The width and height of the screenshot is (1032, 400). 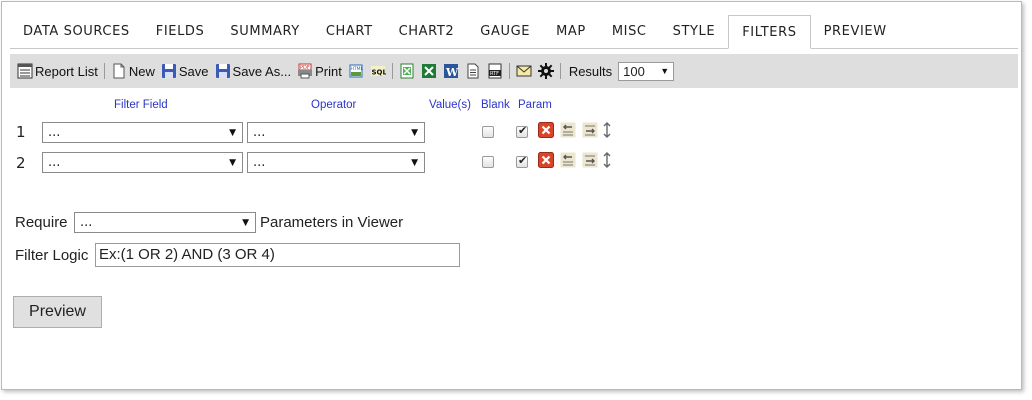 I want to click on parameters-in-viewer-label: Parameters in Viewer, so click(x=332, y=222).